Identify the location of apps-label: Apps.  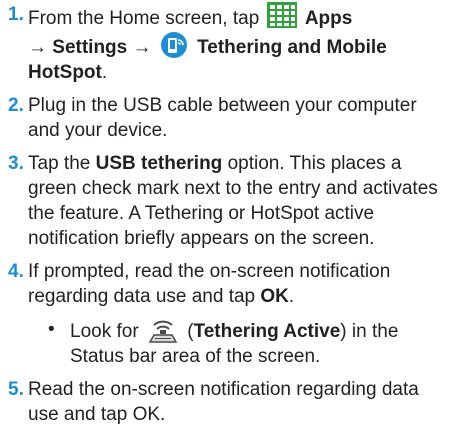
(328, 18).